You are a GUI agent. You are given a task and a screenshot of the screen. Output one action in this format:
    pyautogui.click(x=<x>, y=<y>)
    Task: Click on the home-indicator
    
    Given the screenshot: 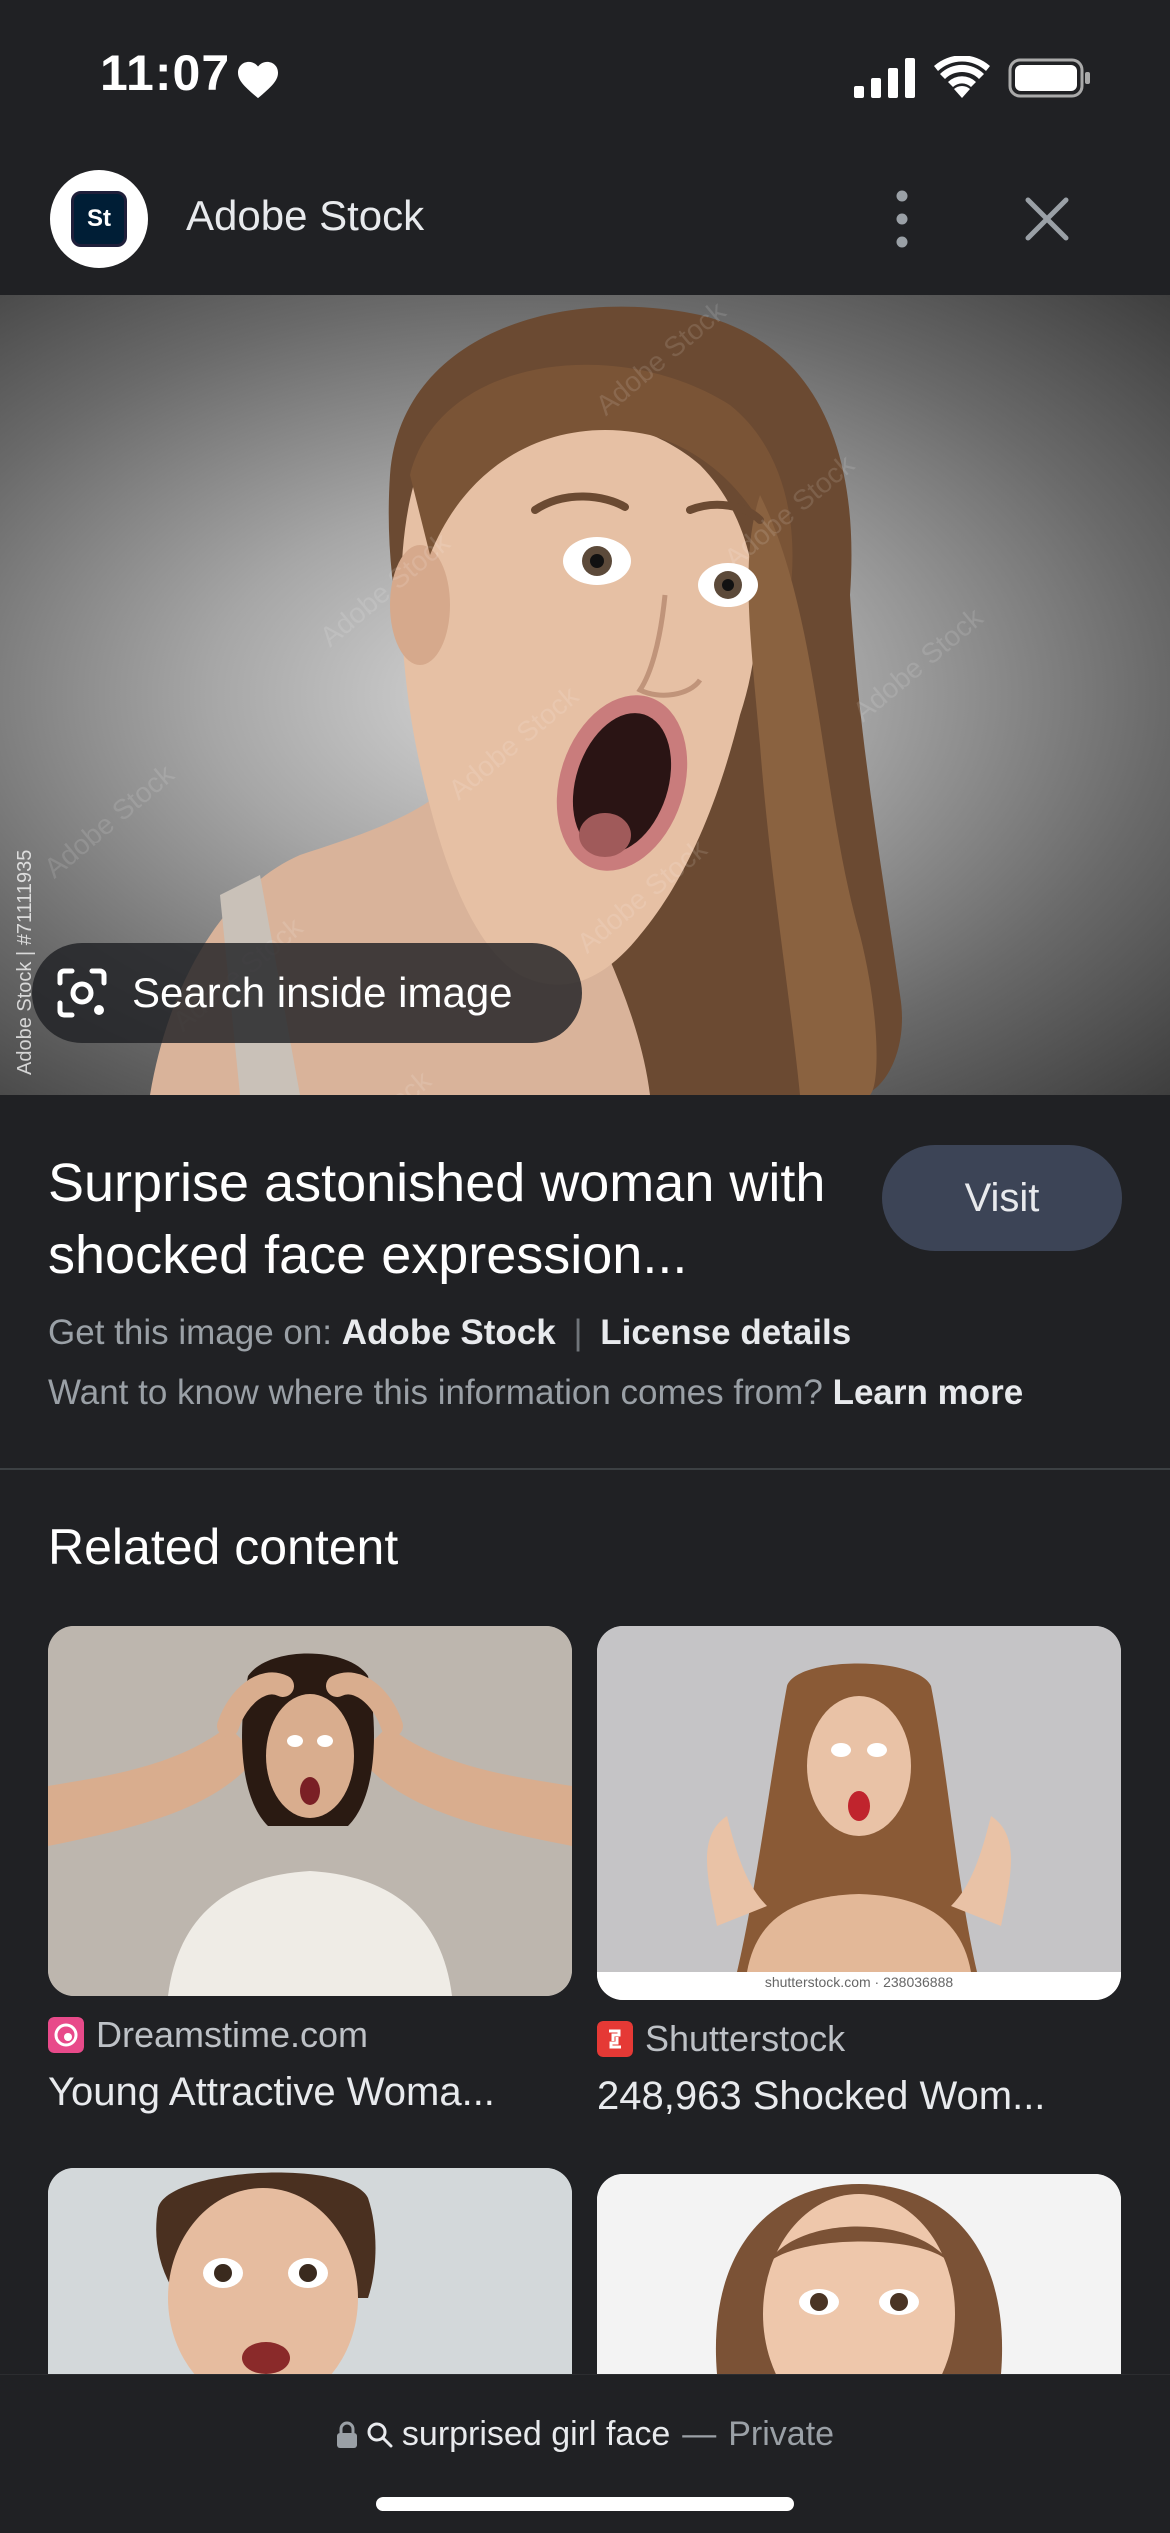 What is the action you would take?
    pyautogui.click(x=585, y=2504)
    